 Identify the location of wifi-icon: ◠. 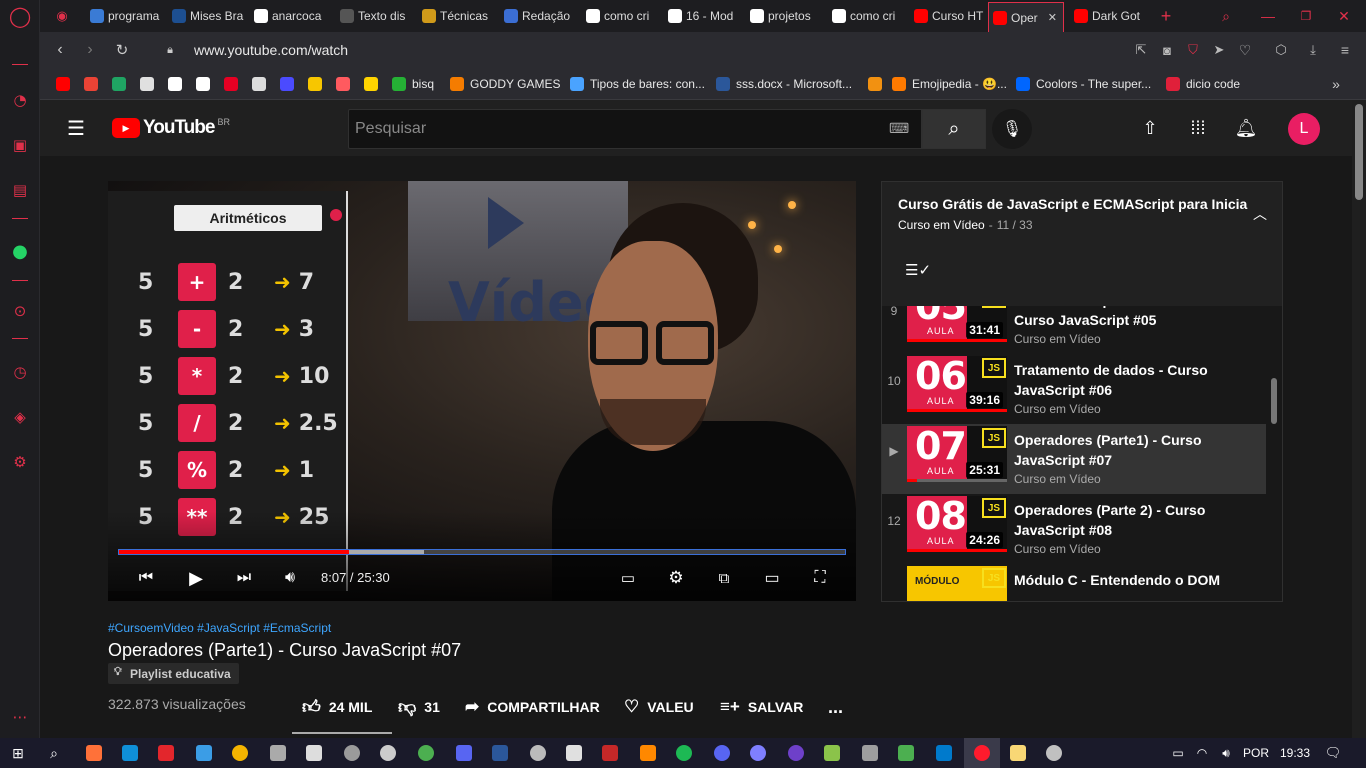
(1202, 753).